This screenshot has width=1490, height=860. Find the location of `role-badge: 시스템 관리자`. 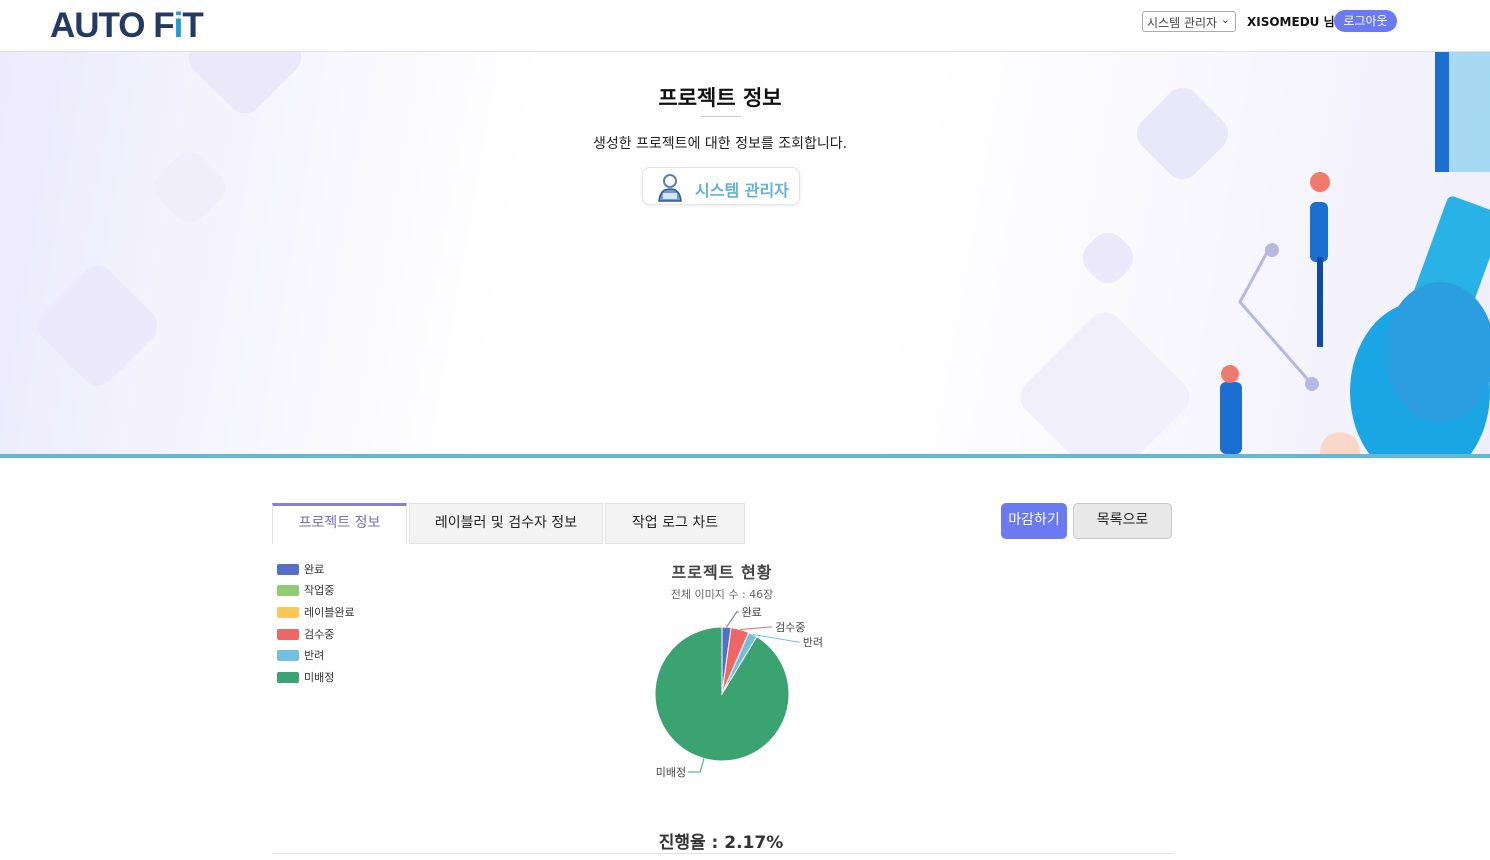

role-badge: 시스템 관리자 is located at coordinates (721, 186).